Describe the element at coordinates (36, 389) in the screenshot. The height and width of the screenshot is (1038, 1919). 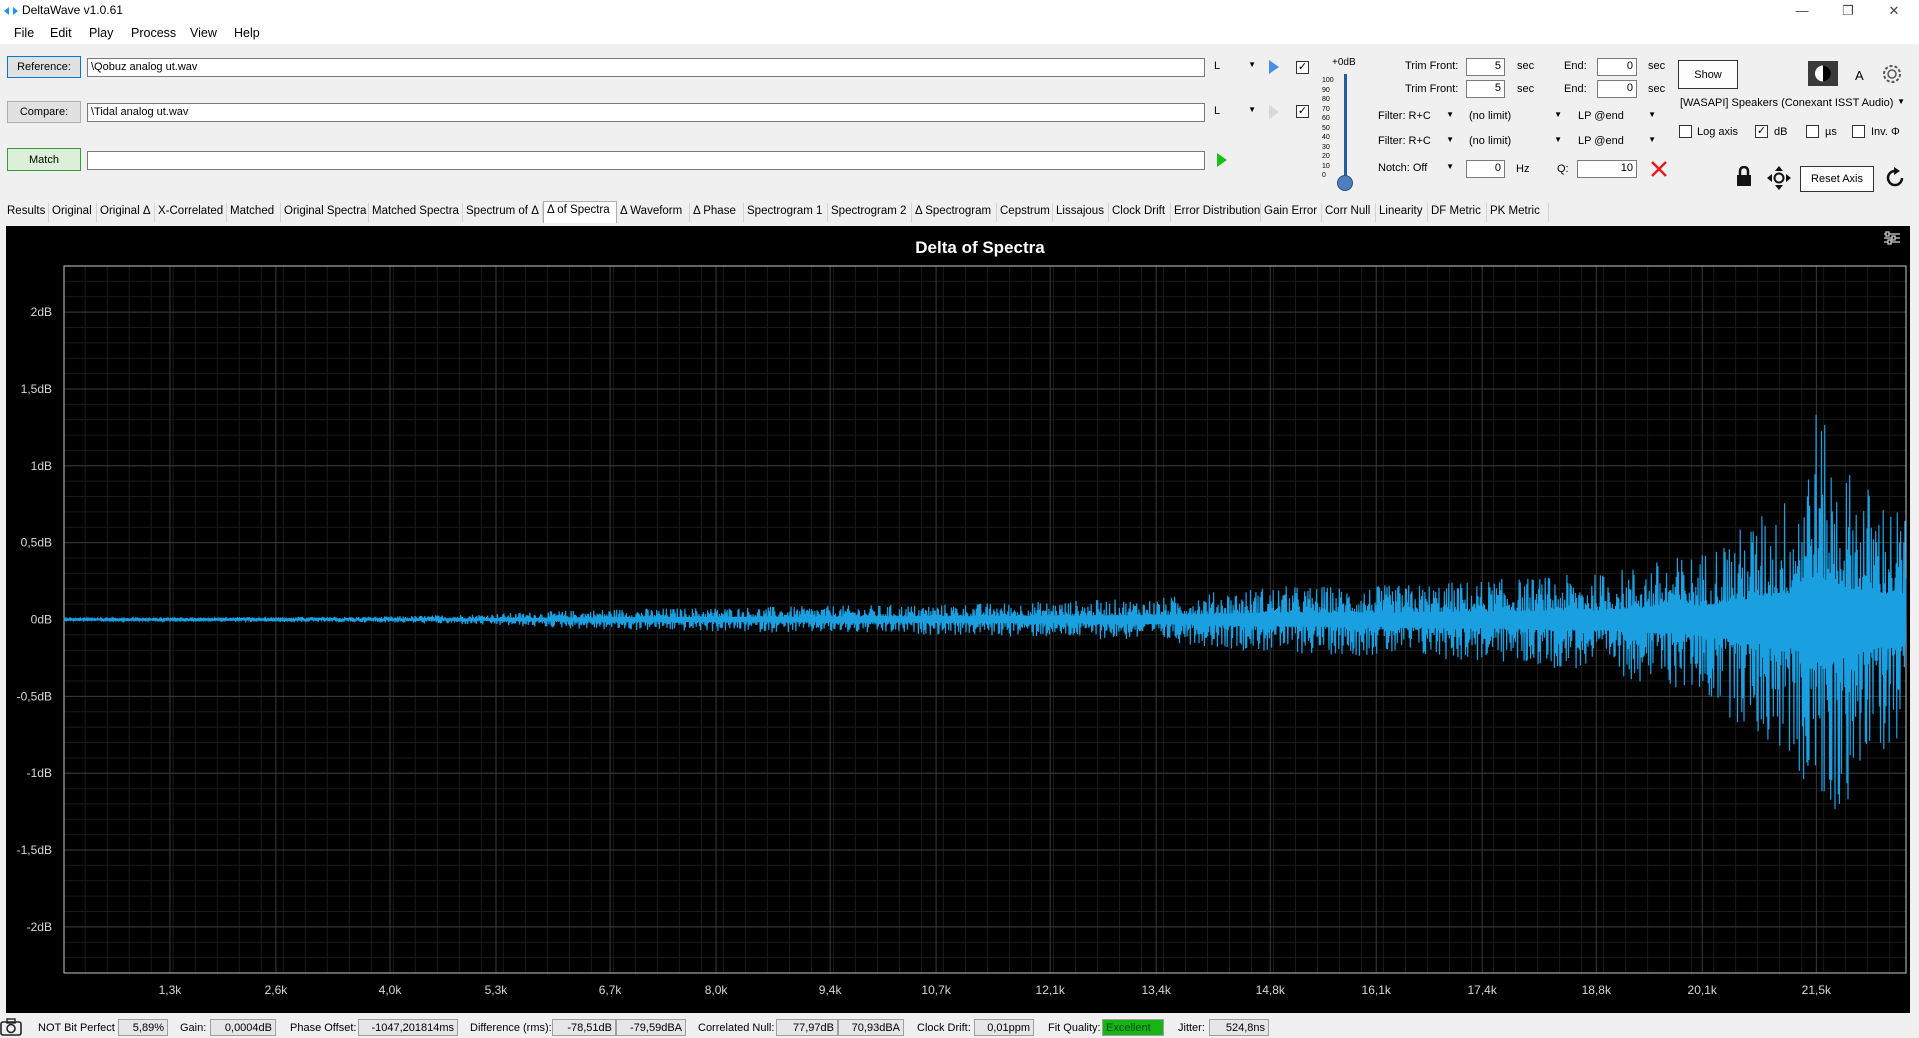
I see `y-tick-label: 1,5dB` at that location.